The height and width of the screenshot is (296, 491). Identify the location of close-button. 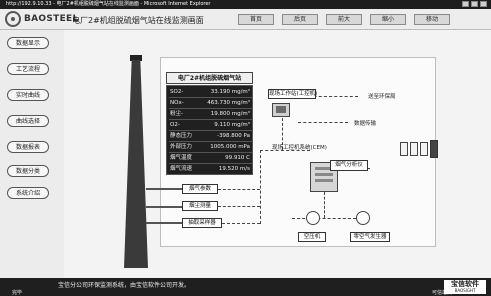
(483, 4).